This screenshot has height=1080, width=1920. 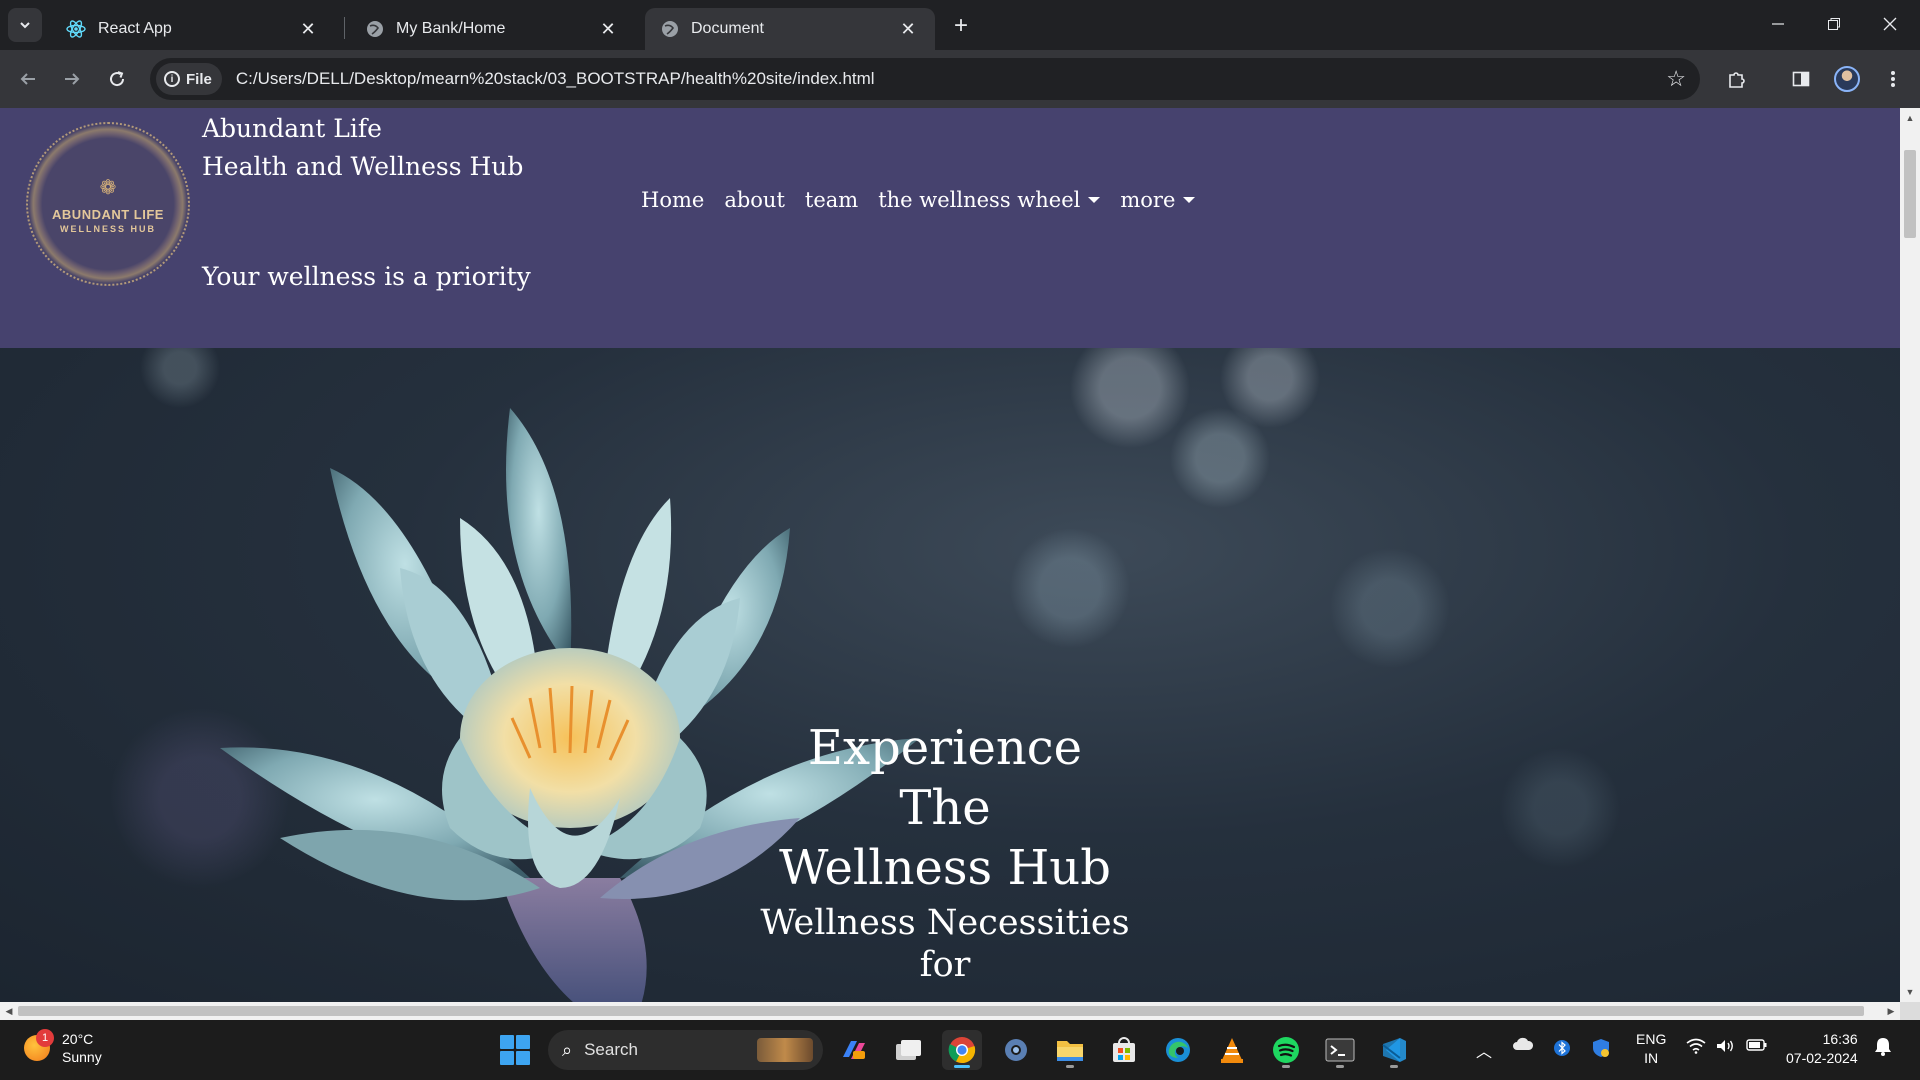 I want to click on tagline: Your wellness is a priority, so click(x=366, y=276).